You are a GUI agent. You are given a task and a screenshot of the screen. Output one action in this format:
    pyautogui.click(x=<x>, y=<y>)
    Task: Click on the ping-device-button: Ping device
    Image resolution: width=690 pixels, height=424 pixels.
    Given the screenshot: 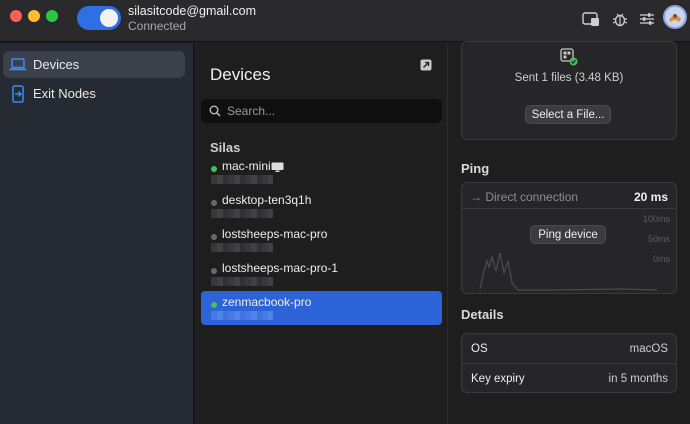 What is the action you would take?
    pyautogui.click(x=568, y=234)
    